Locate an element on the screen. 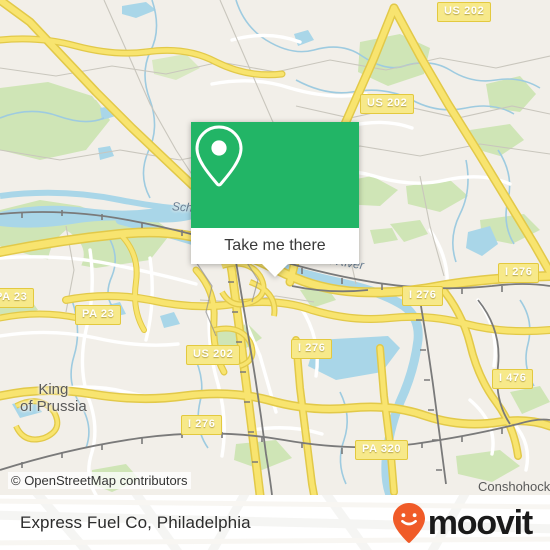  road-shield: I 476 is located at coordinates (513, 379).